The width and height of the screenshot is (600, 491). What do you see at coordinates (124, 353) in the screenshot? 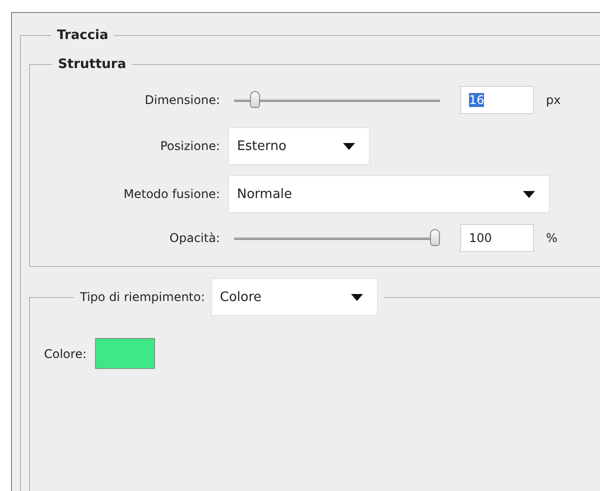
I see `color-swatch` at bounding box center [124, 353].